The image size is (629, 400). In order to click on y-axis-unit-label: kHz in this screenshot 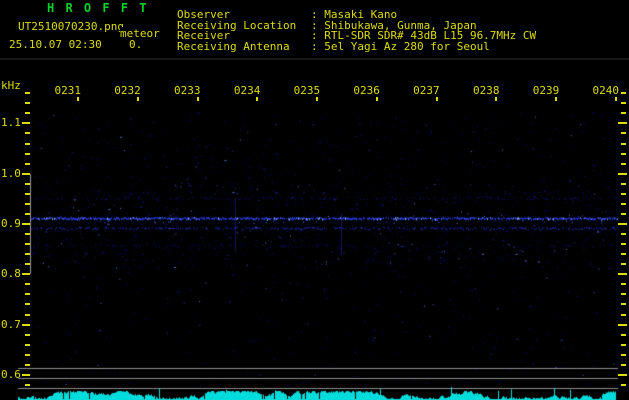, I will do `click(11, 85)`.